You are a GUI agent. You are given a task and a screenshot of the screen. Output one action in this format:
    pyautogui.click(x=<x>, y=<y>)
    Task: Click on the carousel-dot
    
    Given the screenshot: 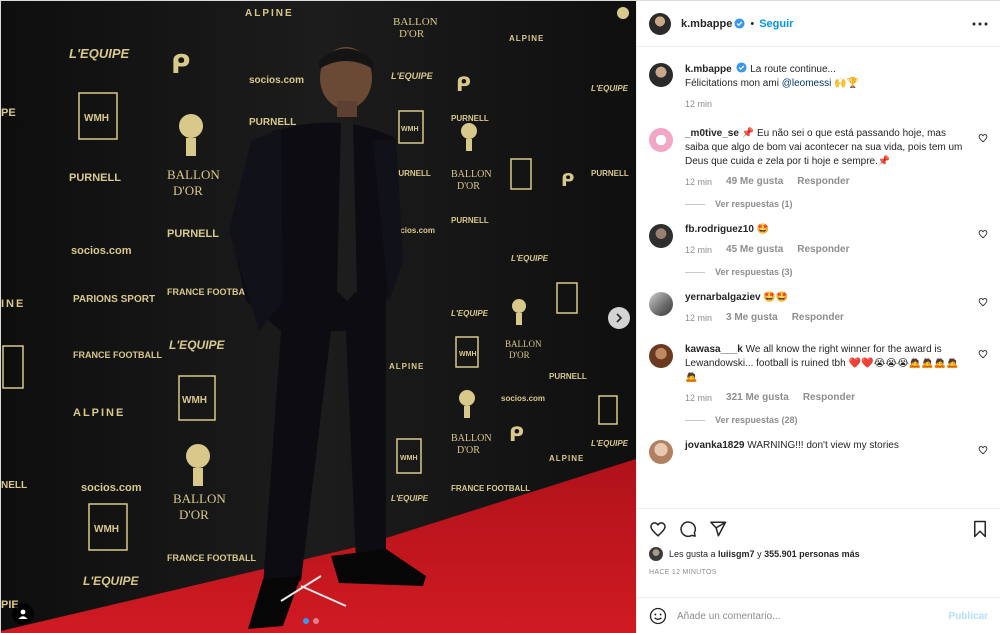 What is the action you would take?
    pyautogui.click(x=316, y=621)
    